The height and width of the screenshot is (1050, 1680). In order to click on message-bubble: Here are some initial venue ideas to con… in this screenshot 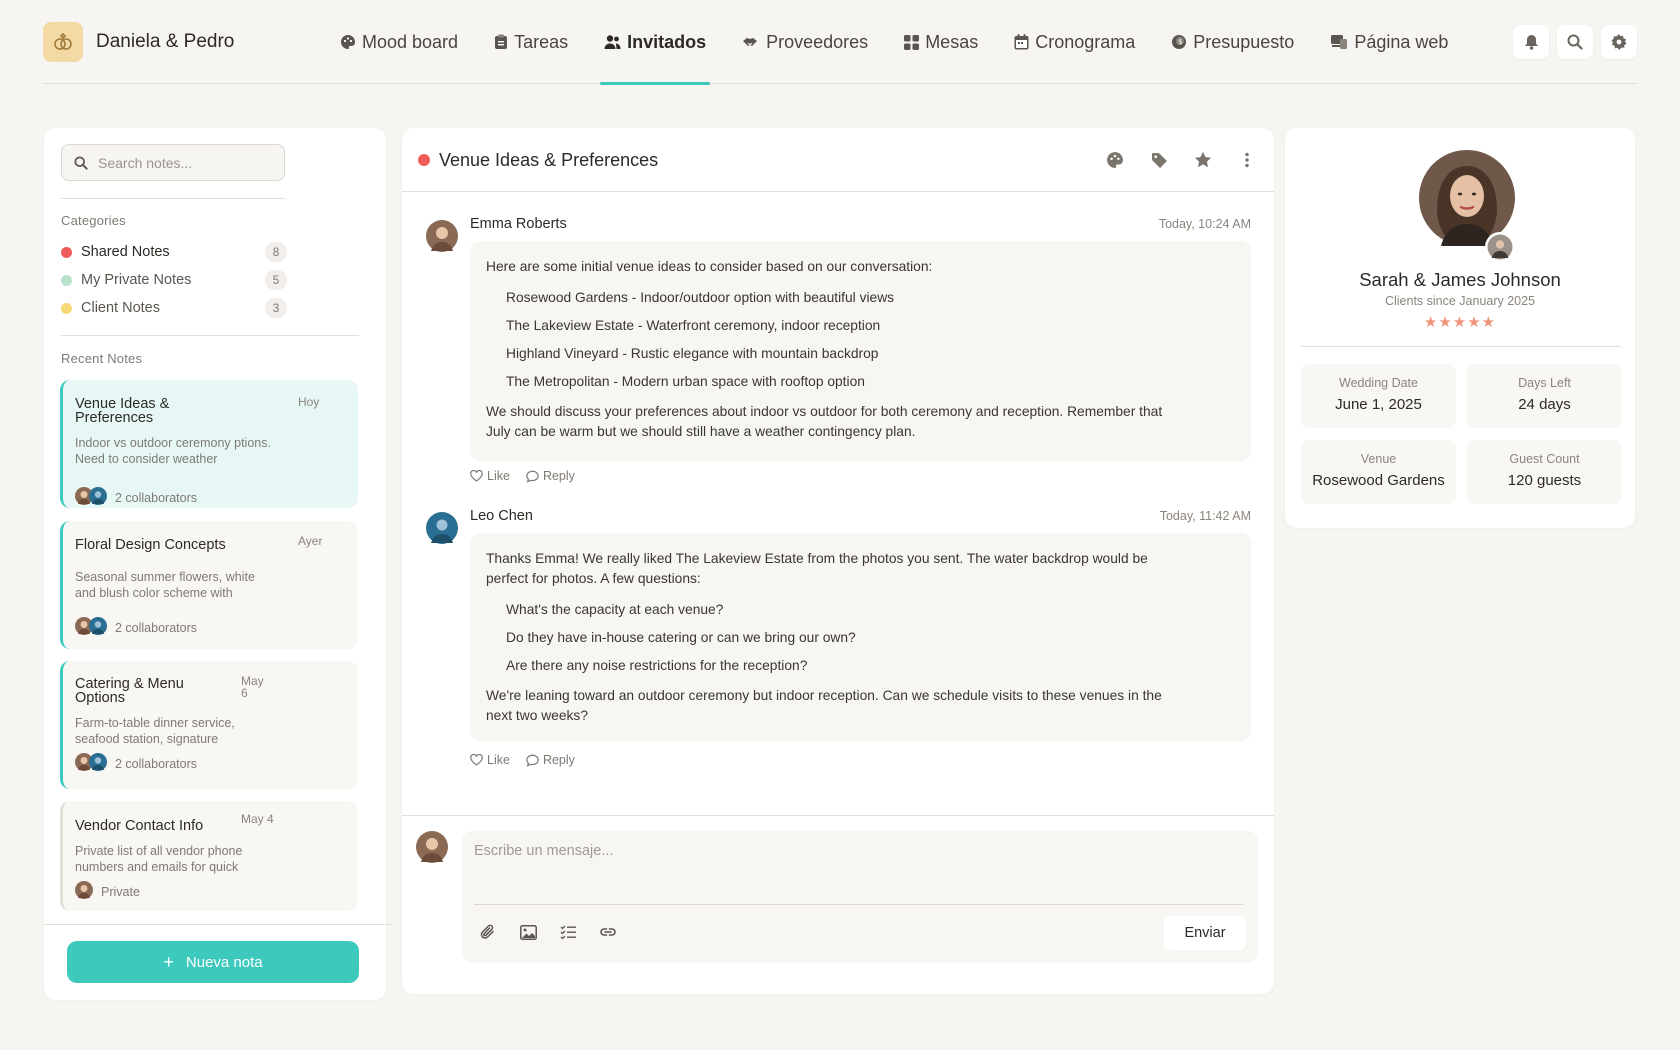, I will do `click(860, 351)`.